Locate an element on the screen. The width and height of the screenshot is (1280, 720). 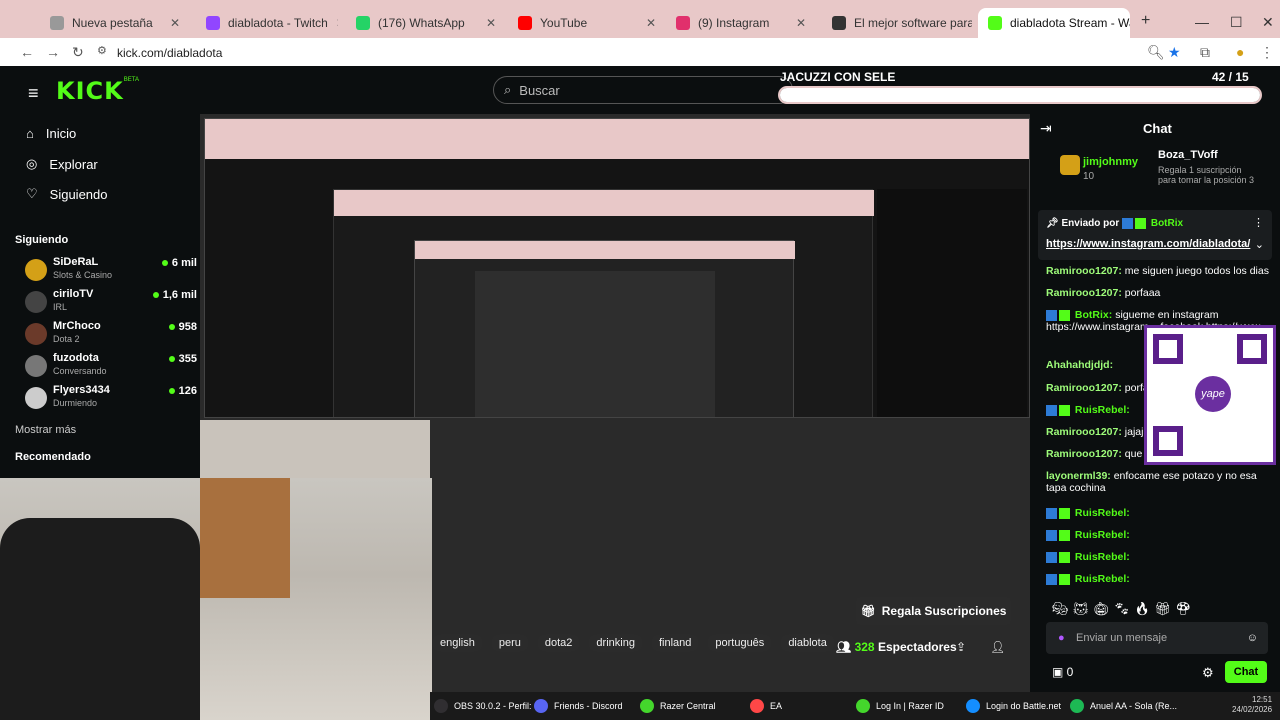
tab-1: diabladota - Twitch ✕ is located at coordinates (267, 23).